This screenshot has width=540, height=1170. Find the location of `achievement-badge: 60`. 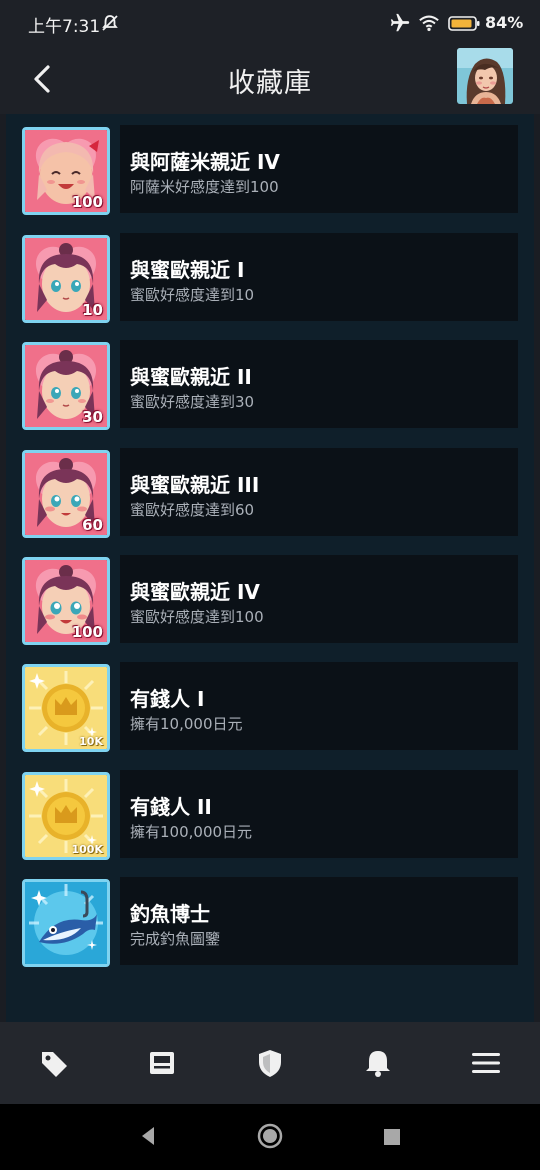

achievement-badge: 60 is located at coordinates (66, 494).